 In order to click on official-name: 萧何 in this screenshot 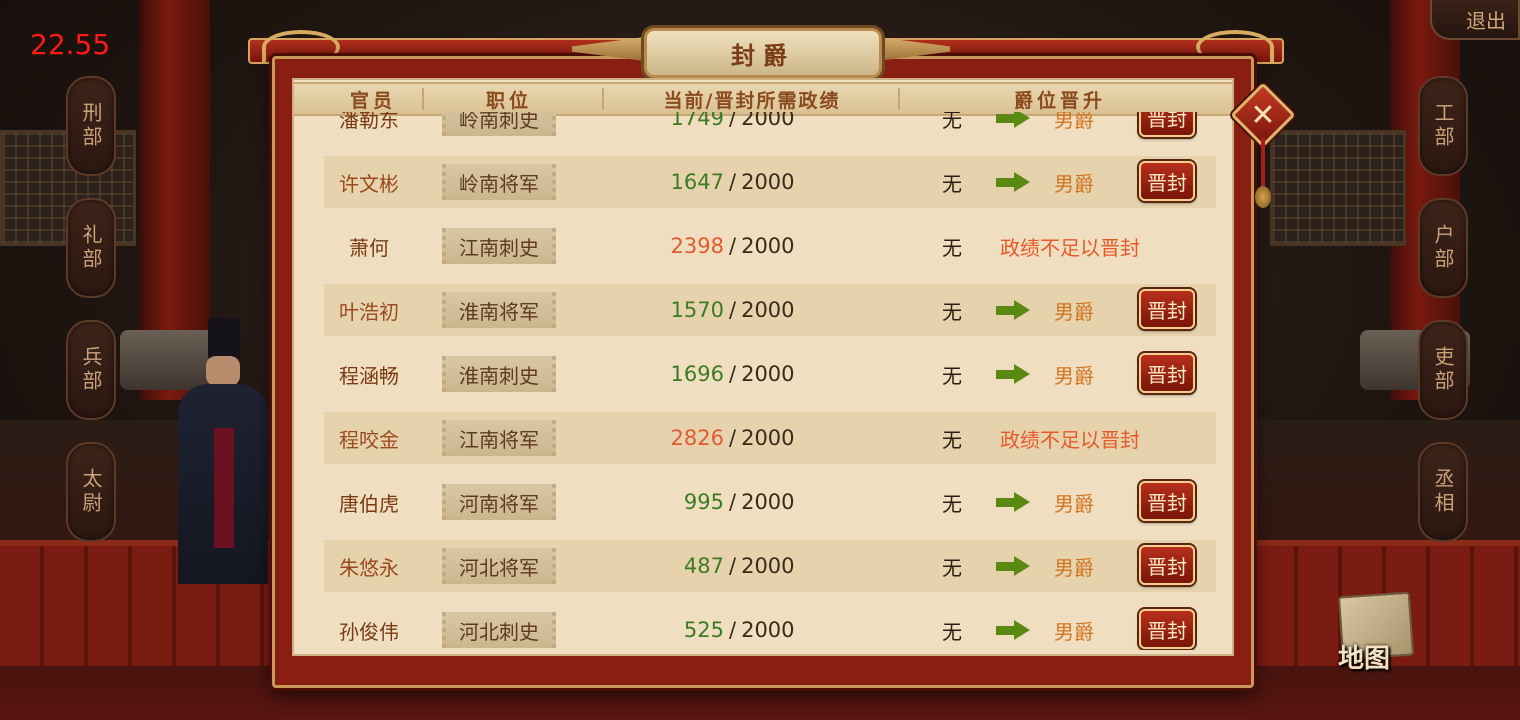, I will do `click(369, 247)`.